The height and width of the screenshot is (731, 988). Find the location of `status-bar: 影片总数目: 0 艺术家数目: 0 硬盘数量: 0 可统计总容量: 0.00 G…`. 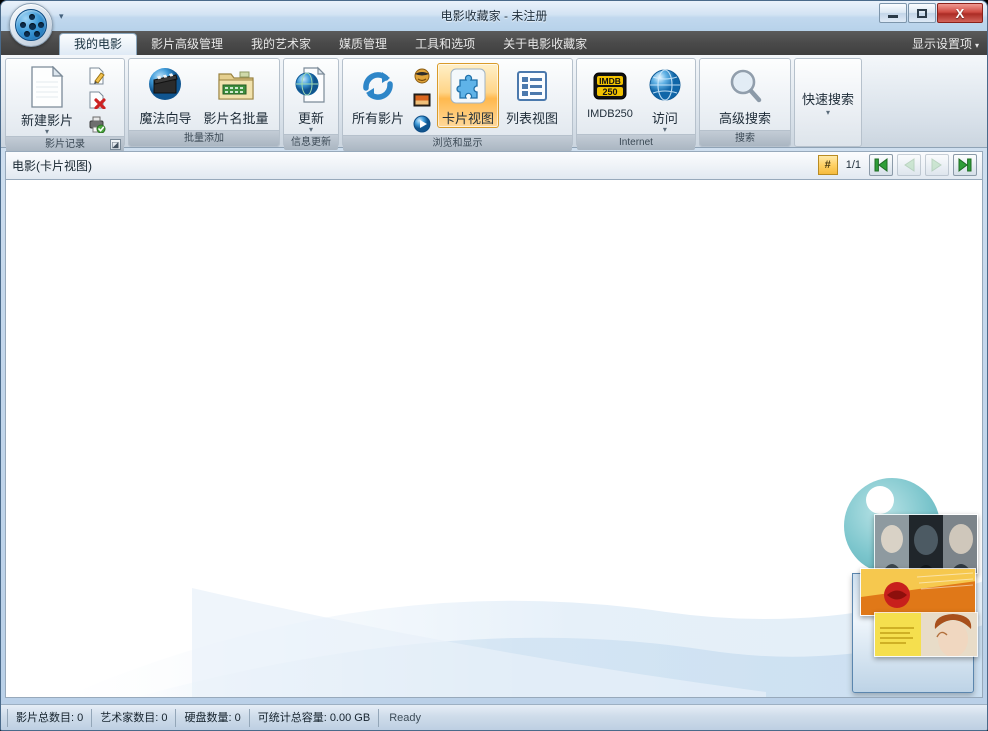

status-bar: 影片总数目: 0 艺术家数目: 0 硬盘数量: 0 可统计总容量: 0.00 G… is located at coordinates (494, 717).